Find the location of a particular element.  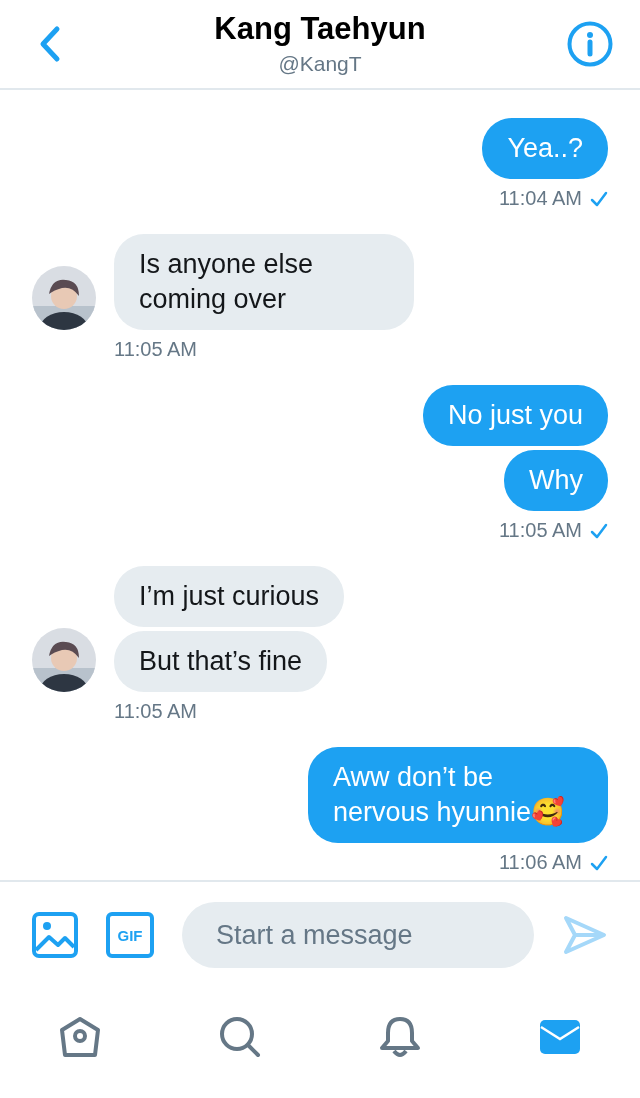

search-icon is located at coordinates (240, 1037).